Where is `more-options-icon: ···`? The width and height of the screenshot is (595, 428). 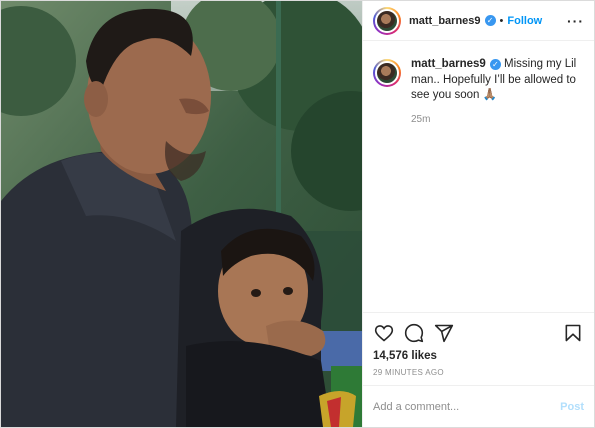
more-options-icon: ··· is located at coordinates (575, 21).